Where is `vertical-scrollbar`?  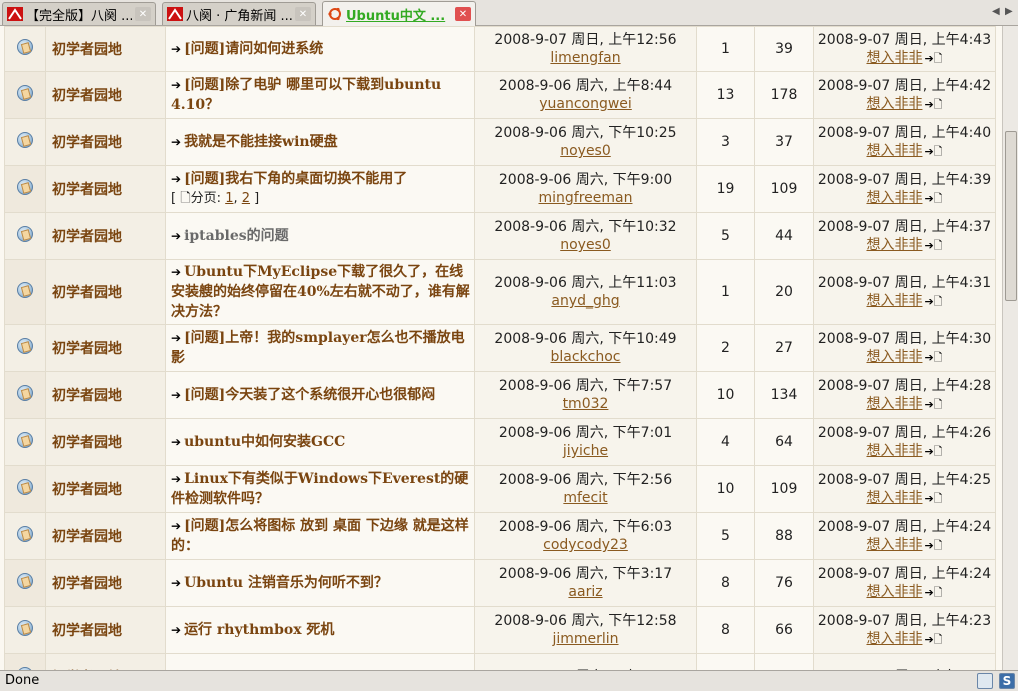
vertical-scrollbar is located at coordinates (1010, 348).